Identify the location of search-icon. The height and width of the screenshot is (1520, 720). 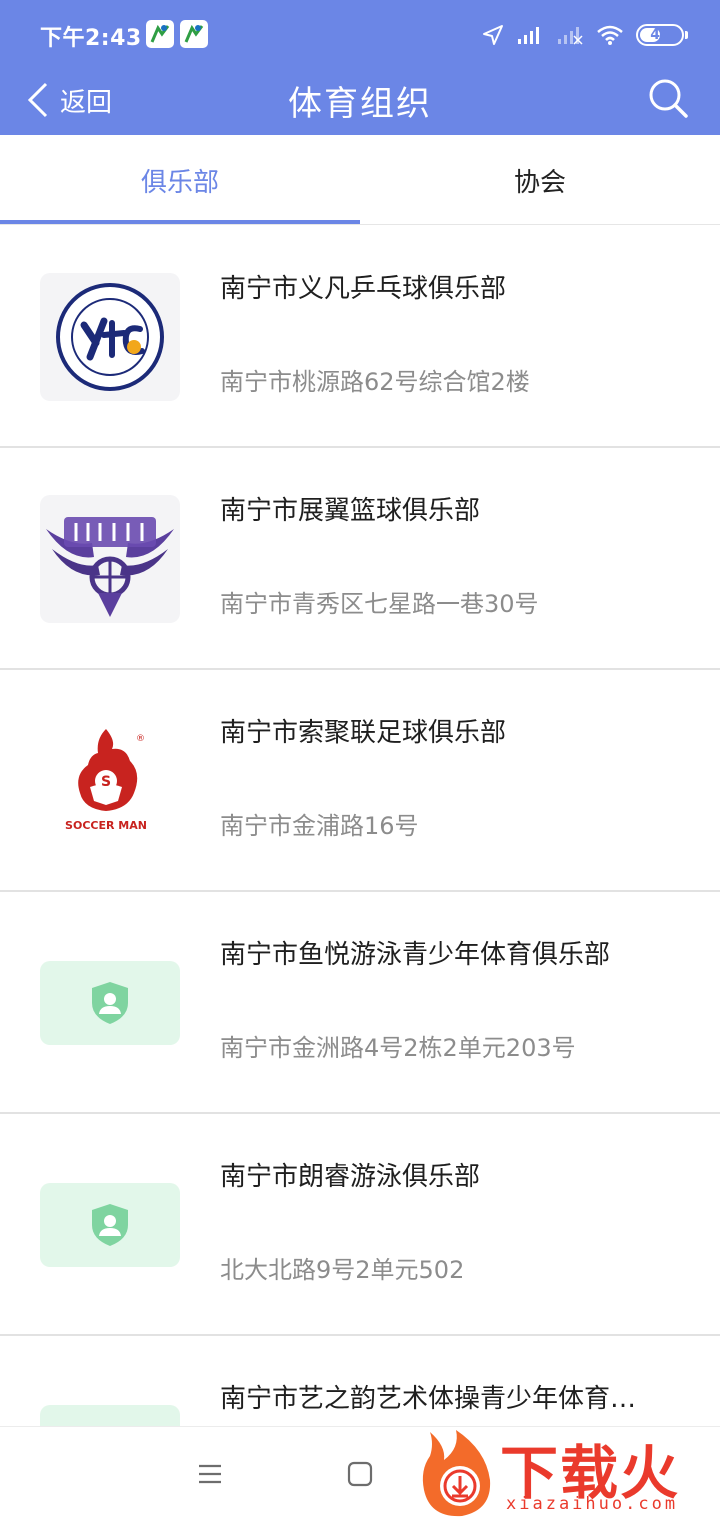
(668, 98).